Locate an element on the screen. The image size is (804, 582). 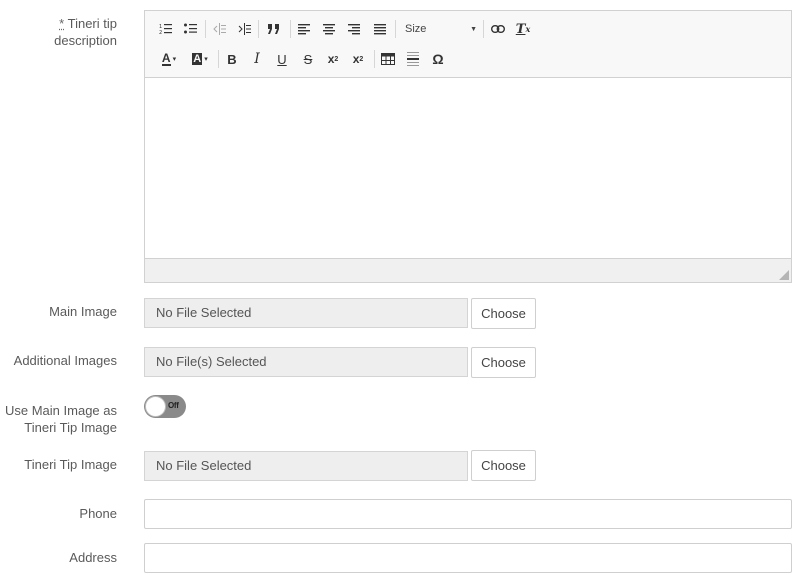
tip-image-file-field: No File Selected is located at coordinates (306, 466).